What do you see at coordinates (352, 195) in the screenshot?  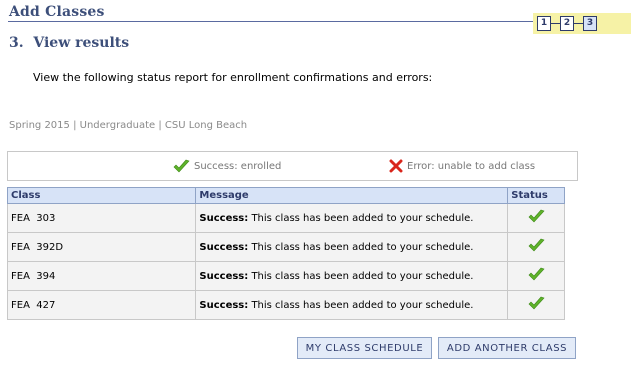 I see `column-header-message: Message` at bounding box center [352, 195].